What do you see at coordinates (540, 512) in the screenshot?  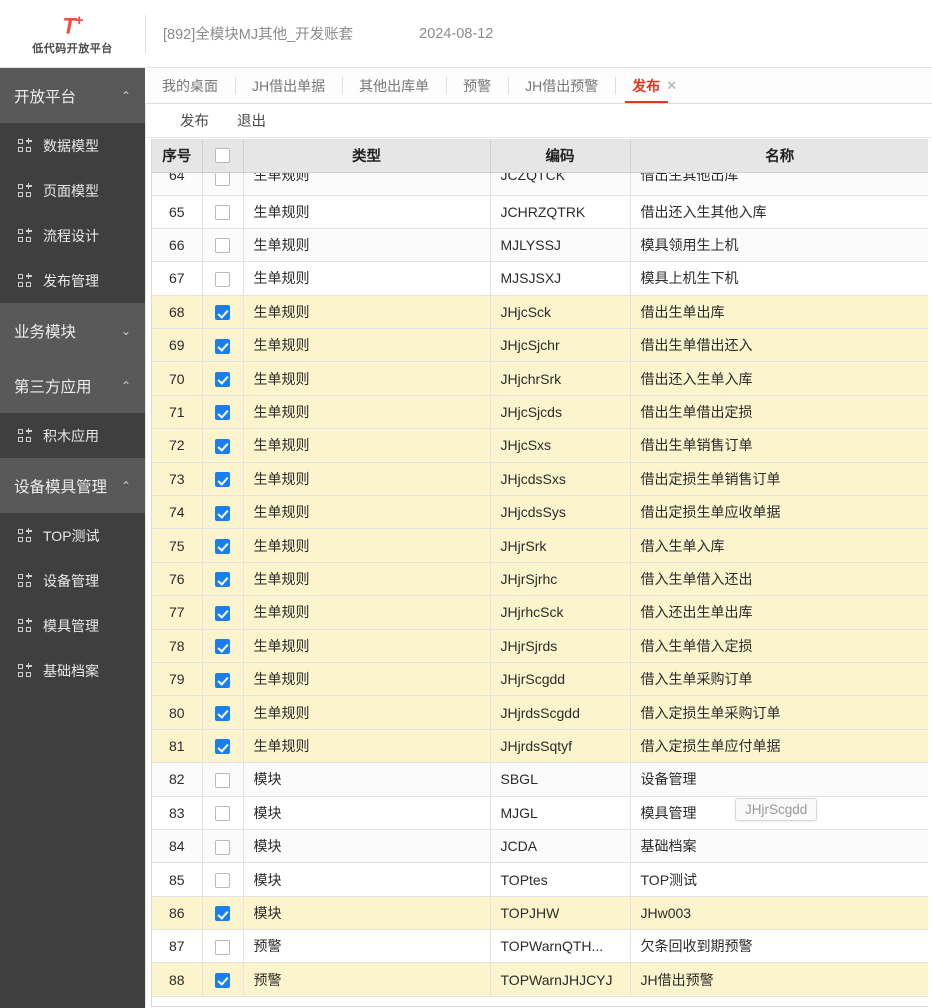 I see `table-row: 74 生单规则 JHjcdsSys 借出定损生单应收单据` at bounding box center [540, 512].